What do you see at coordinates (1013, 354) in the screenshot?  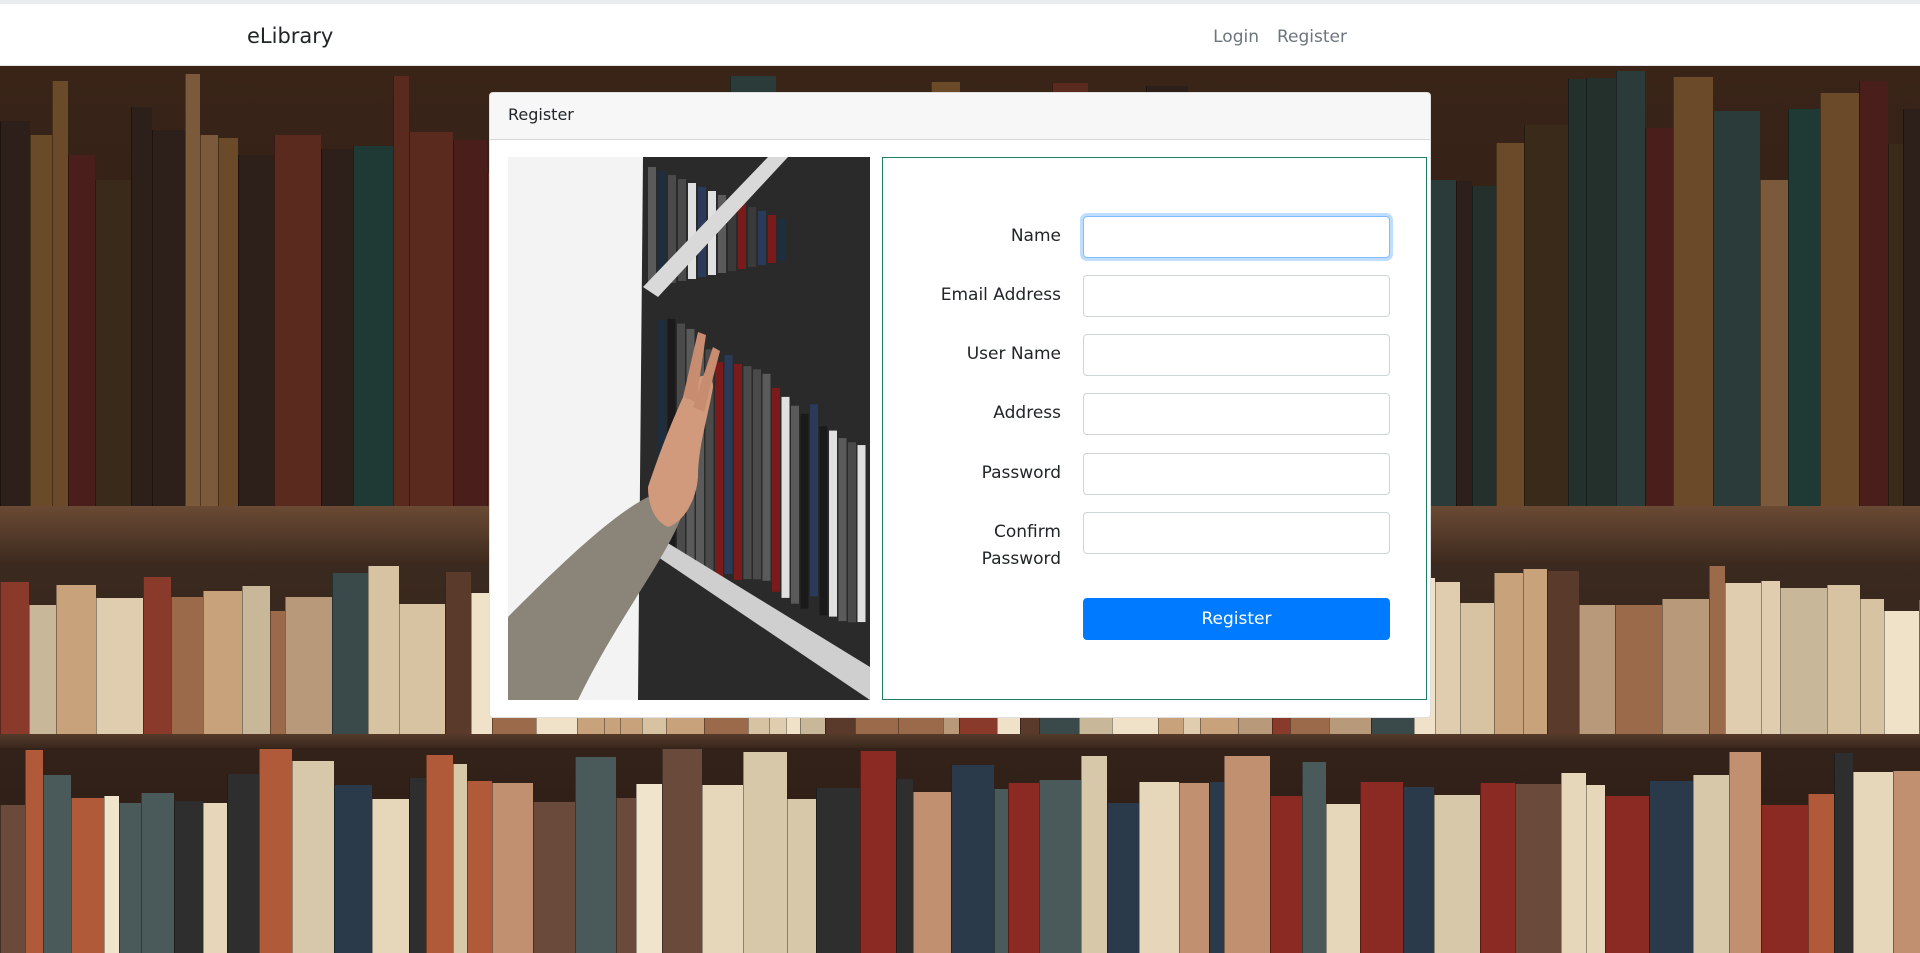 I see `user-name-label: User Name` at bounding box center [1013, 354].